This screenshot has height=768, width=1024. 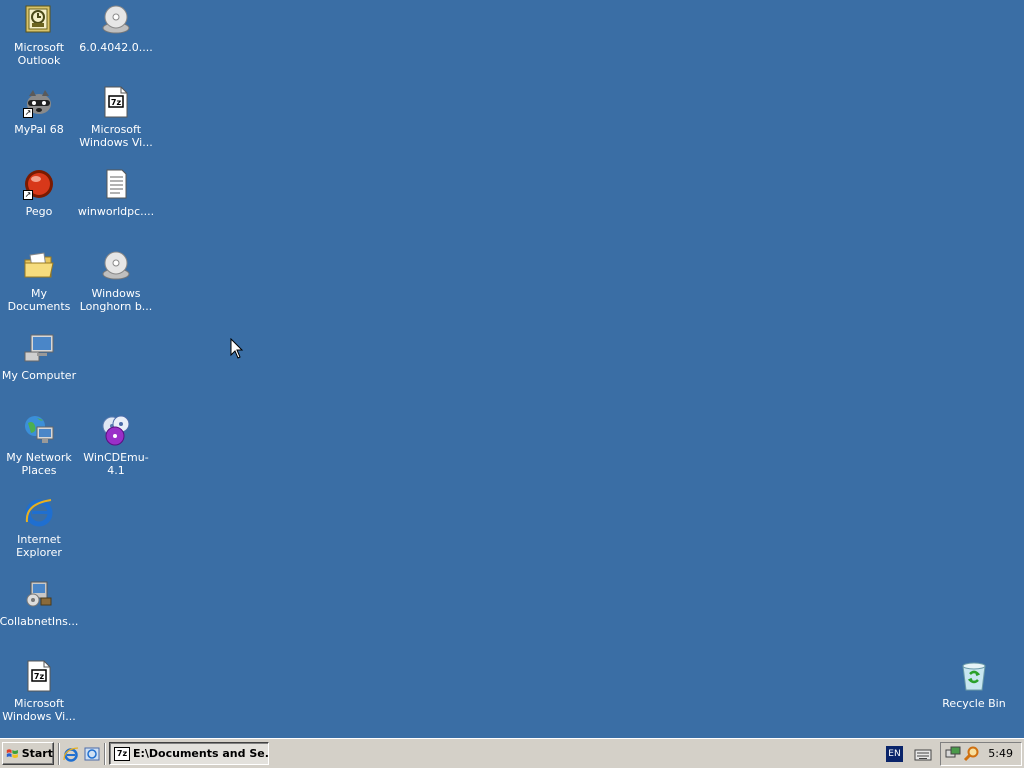 What do you see at coordinates (39, 266) in the screenshot?
I see `folder-icon` at bounding box center [39, 266].